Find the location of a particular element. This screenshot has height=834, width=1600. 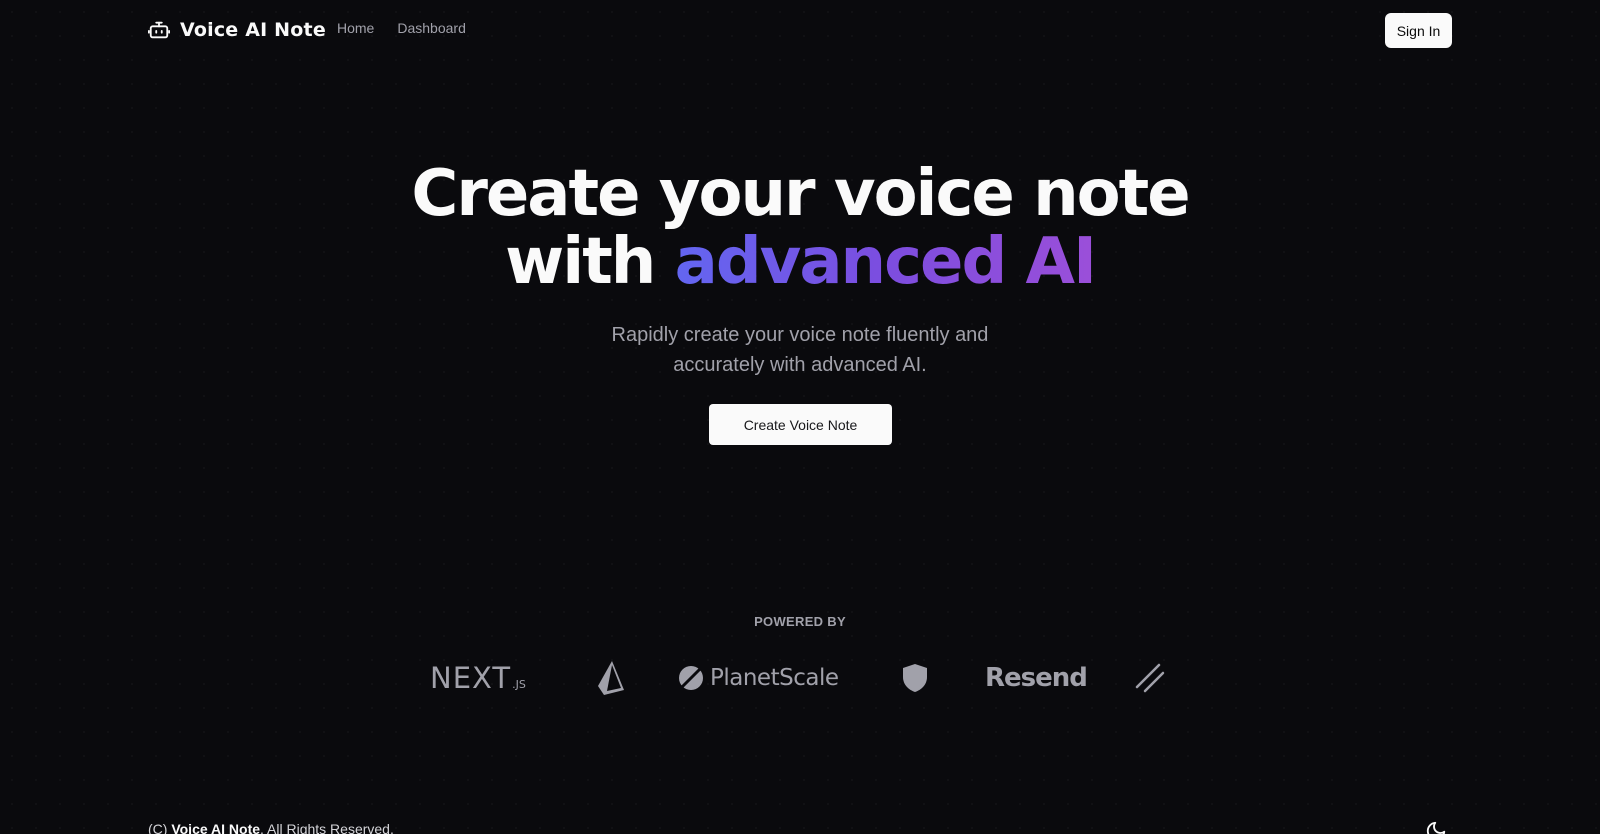

brand-name: Voice AI Note is located at coordinates (253, 30).